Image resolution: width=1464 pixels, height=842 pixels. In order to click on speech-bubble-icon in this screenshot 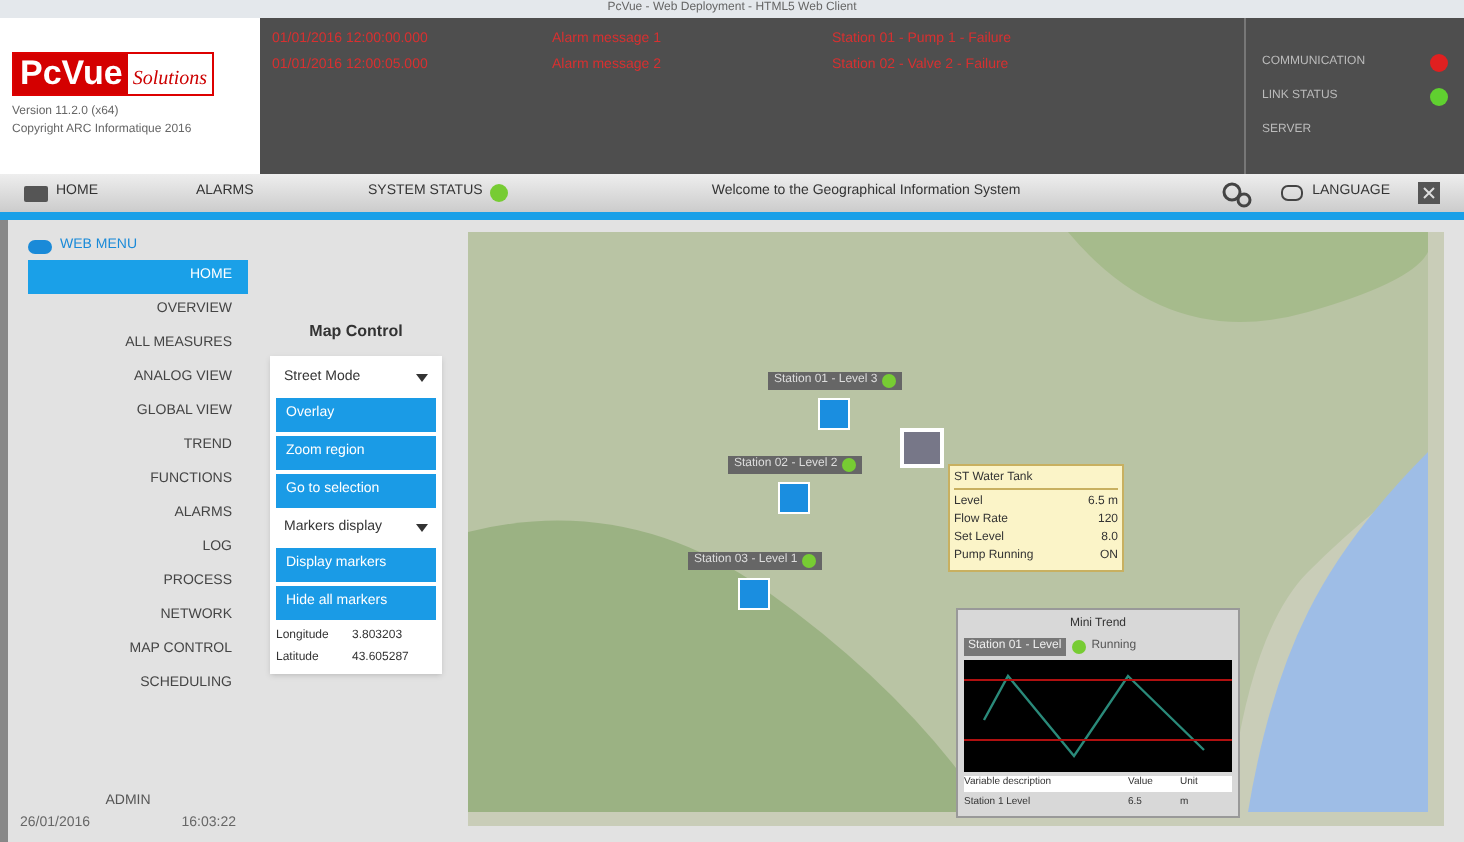, I will do `click(1292, 193)`.